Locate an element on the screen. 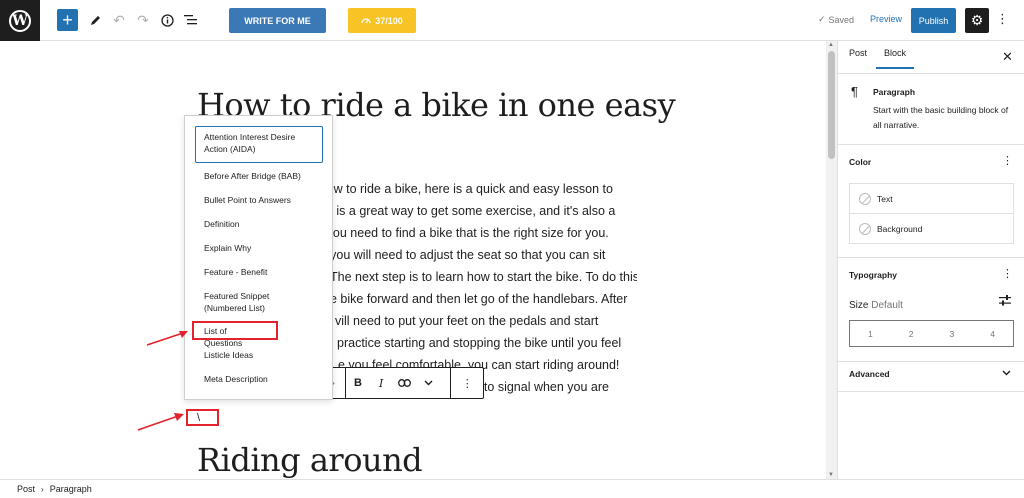 The height and width of the screenshot is (498, 1024). scroll-up-icon: ▲ is located at coordinates (831, 45).